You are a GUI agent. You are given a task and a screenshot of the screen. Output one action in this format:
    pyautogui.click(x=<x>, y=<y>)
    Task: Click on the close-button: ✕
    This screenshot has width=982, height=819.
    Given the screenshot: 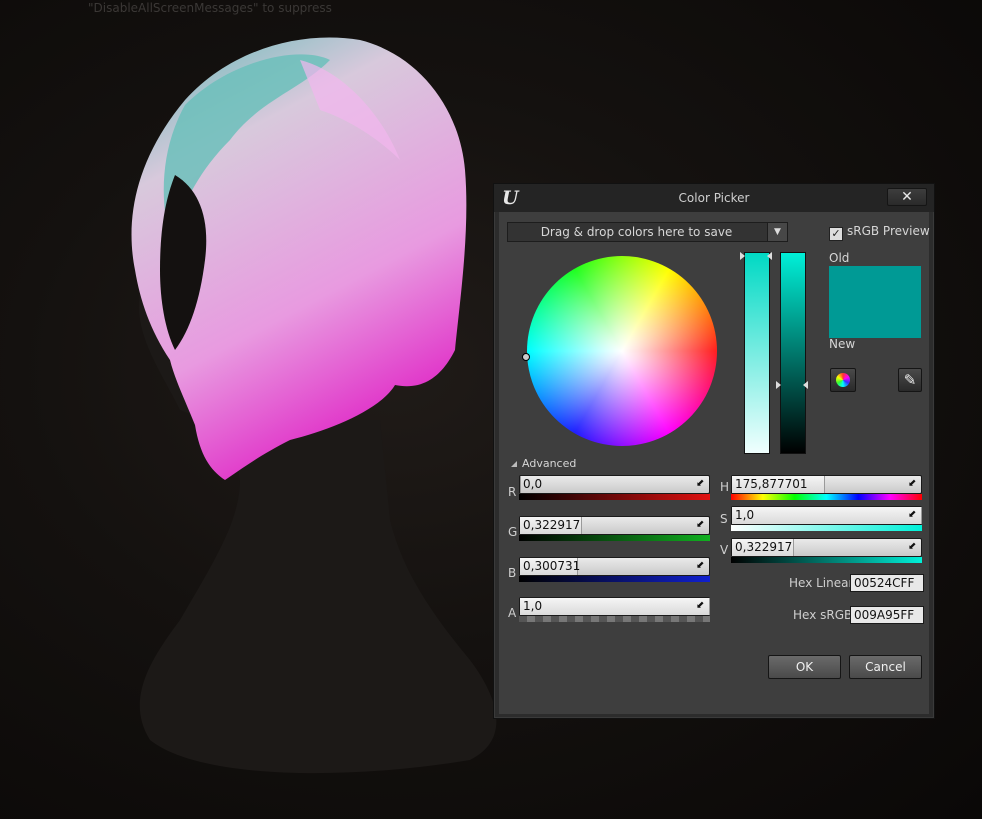 What is the action you would take?
    pyautogui.click(x=907, y=197)
    